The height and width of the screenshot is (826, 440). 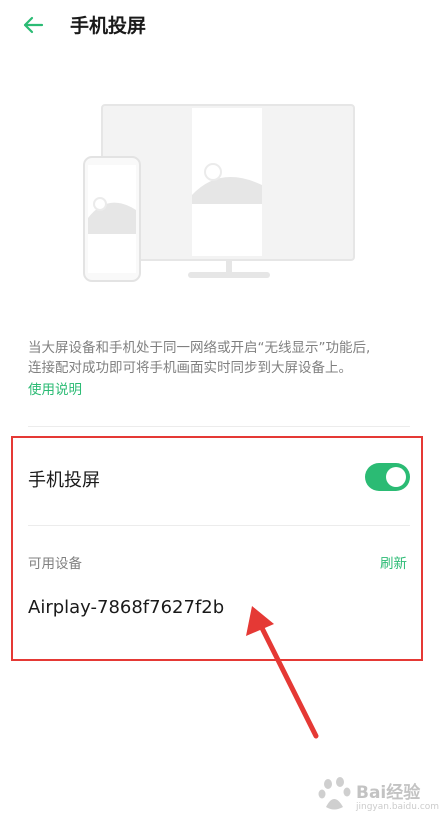 I want to click on description-line-2: 连接配对成功即可将手机画面实时同步到大屏设备上。, so click(x=190, y=368).